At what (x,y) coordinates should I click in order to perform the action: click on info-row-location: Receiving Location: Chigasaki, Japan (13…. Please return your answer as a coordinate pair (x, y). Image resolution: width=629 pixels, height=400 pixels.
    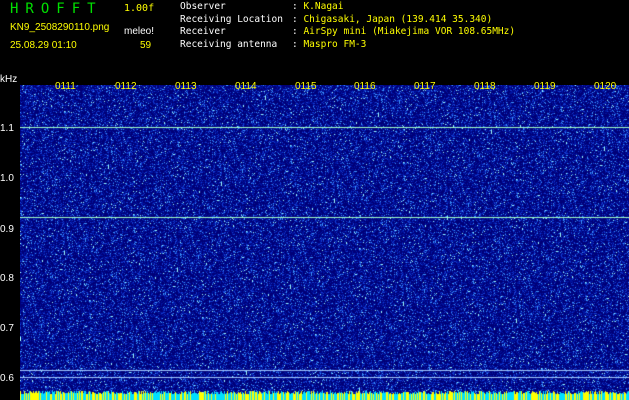
    Looking at the image, I should click on (336, 19).